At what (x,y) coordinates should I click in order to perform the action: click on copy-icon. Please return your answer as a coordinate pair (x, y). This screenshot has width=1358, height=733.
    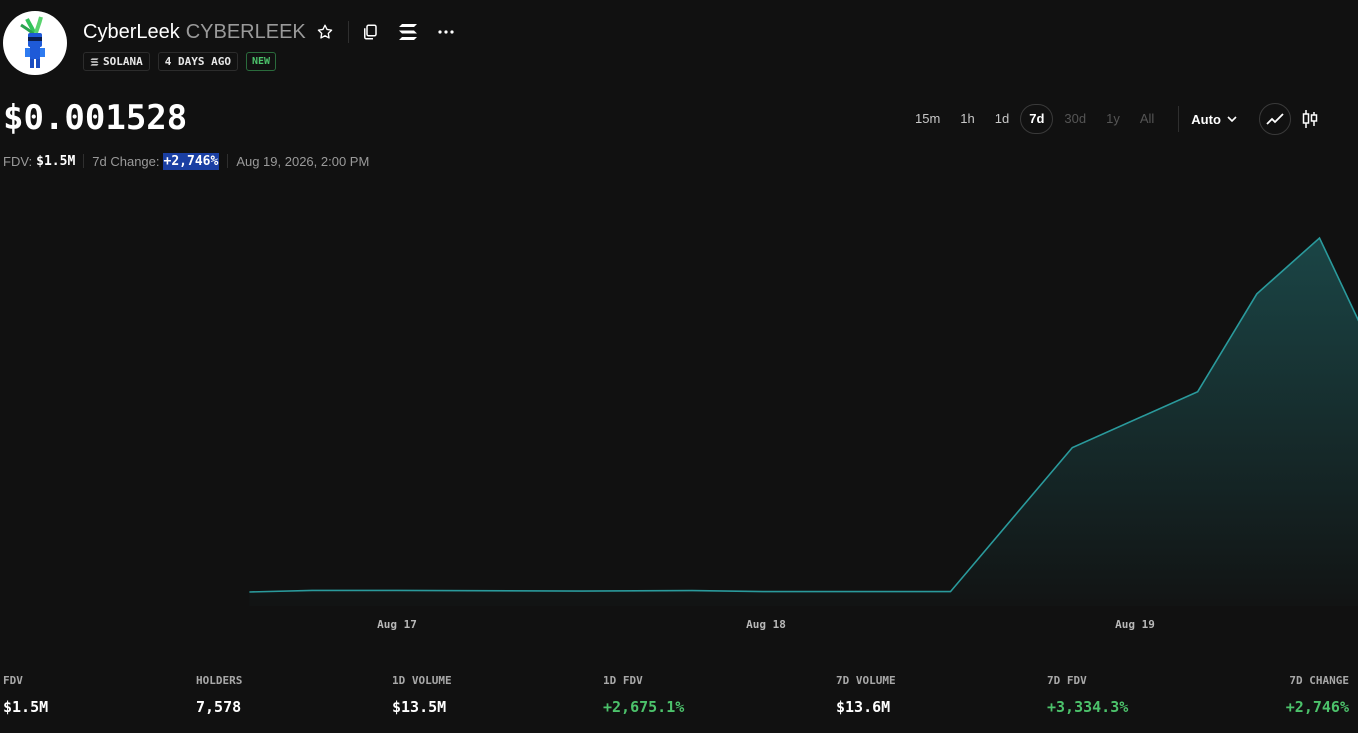
    Looking at the image, I should click on (370, 32).